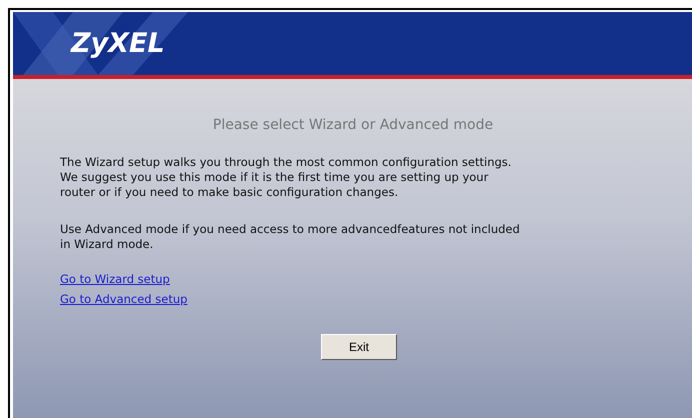  I want to click on logo: ZyXEL, so click(118, 43).